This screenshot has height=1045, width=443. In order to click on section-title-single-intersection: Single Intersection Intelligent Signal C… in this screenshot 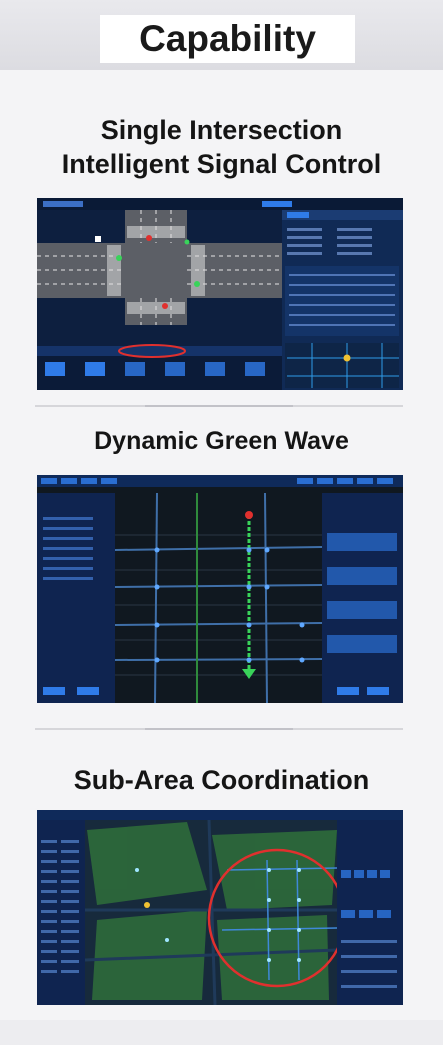, I will do `click(221, 147)`.